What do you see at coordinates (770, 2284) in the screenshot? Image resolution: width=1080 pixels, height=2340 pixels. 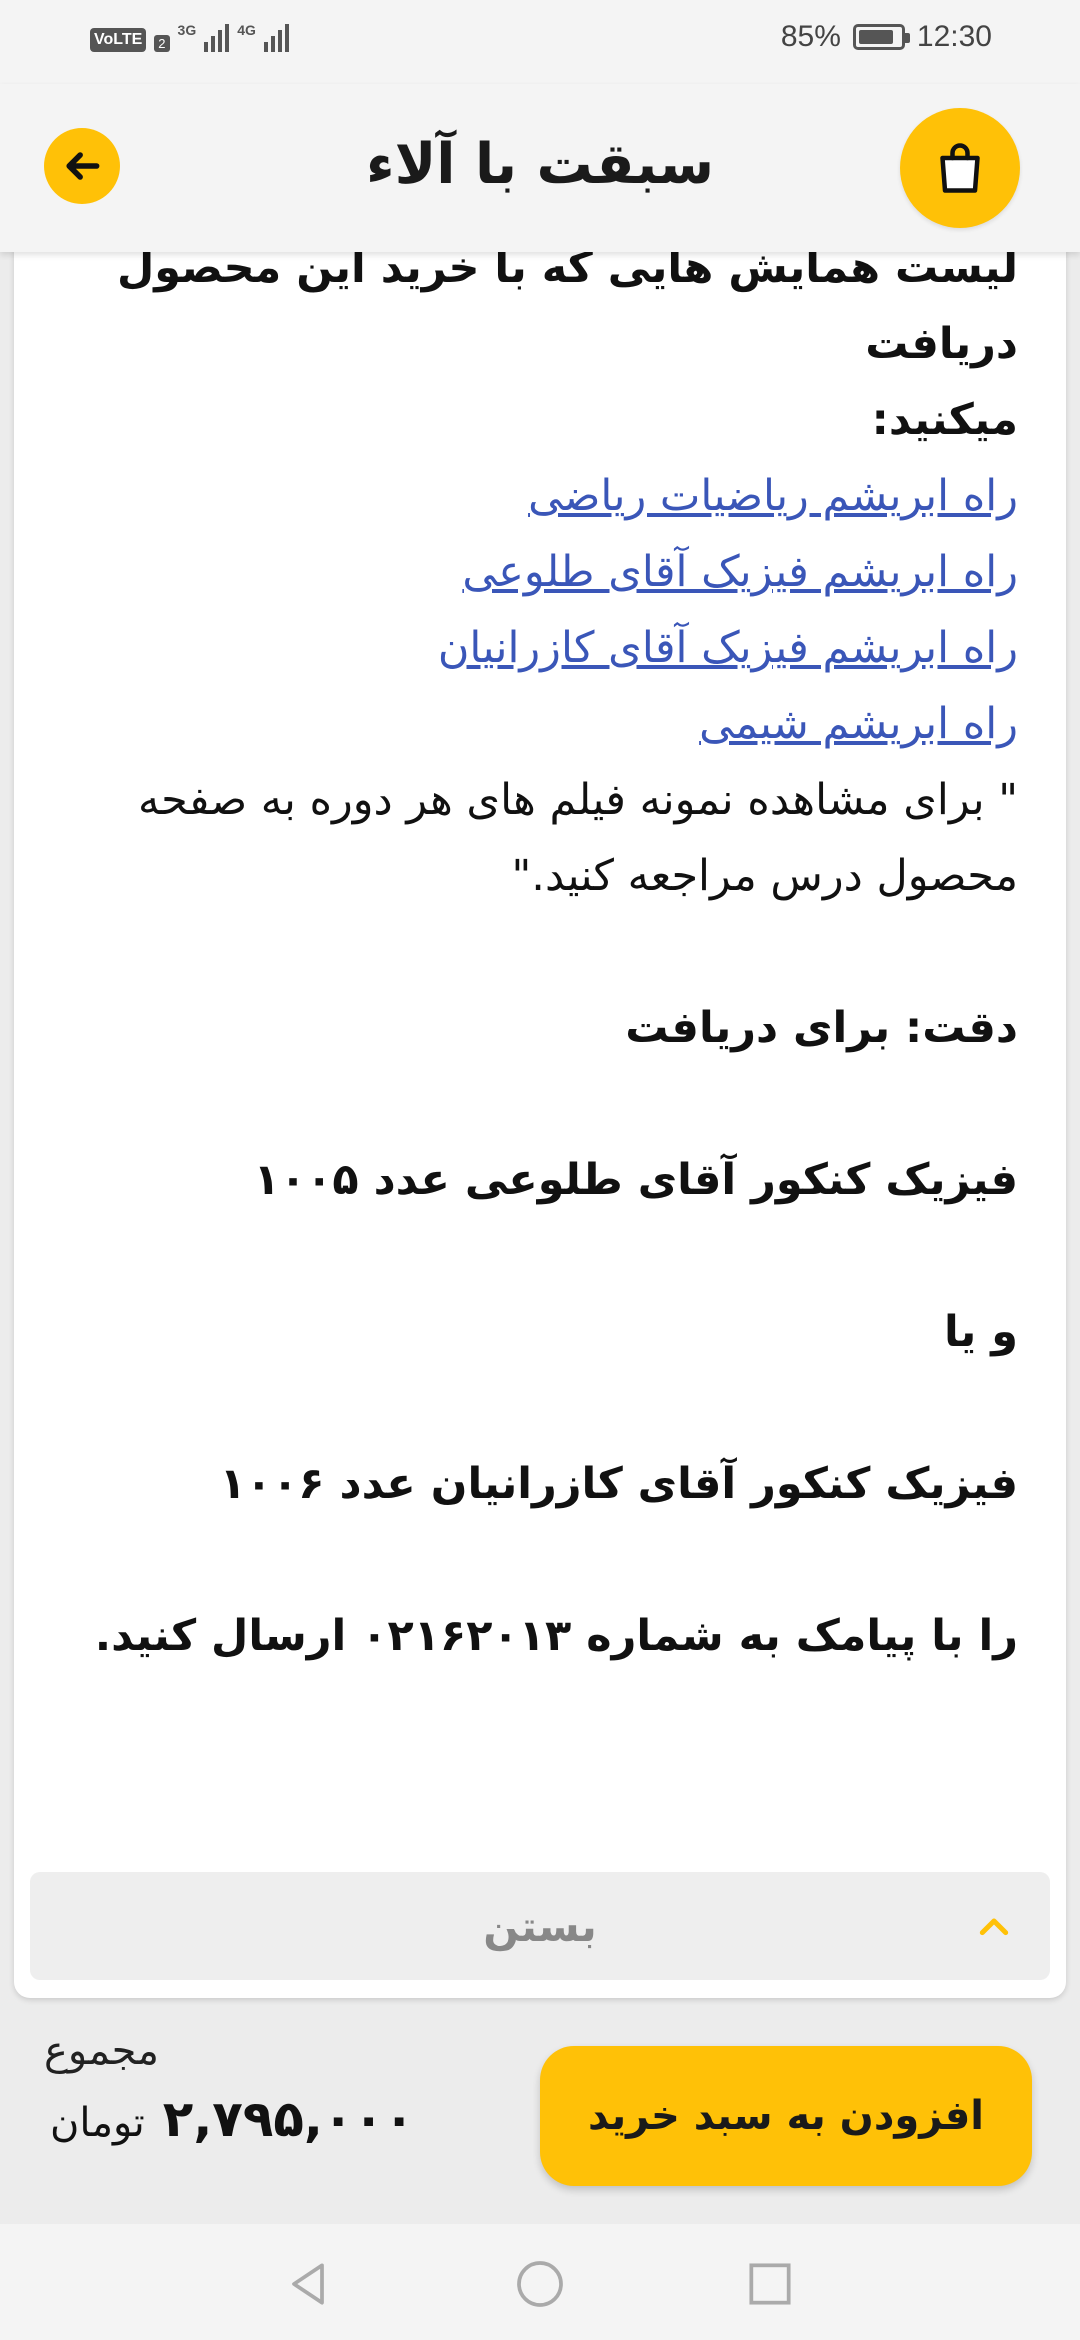 I see `nav-recent-icon` at bounding box center [770, 2284].